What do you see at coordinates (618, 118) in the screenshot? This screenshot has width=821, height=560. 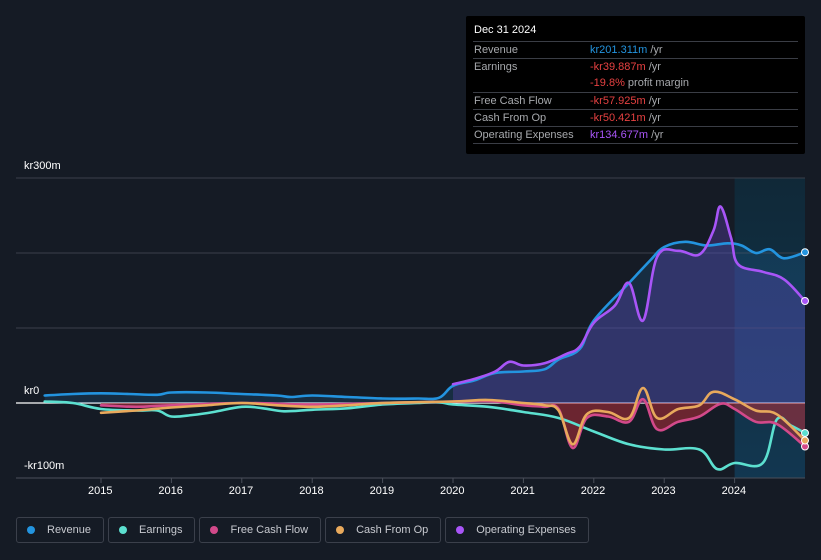 I see `tooltip-value-amount: -kr50.421m` at bounding box center [618, 118].